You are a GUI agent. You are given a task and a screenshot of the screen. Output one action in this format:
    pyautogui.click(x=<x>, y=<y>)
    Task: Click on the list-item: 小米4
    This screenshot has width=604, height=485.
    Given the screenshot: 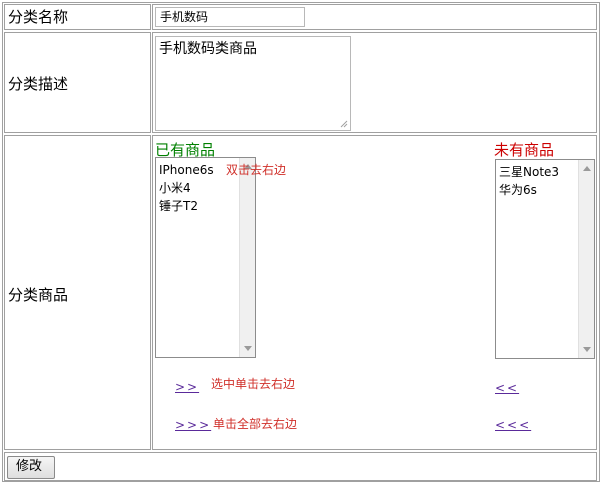 What is the action you would take?
    pyautogui.click(x=198, y=188)
    